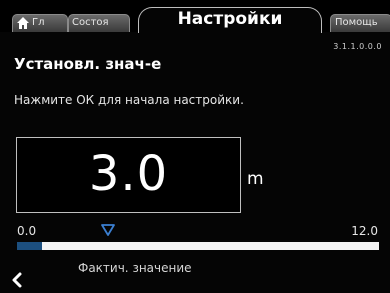  I want to click on tab-bar: Гл Состоя Настройки Помощь, so click(195, 16).